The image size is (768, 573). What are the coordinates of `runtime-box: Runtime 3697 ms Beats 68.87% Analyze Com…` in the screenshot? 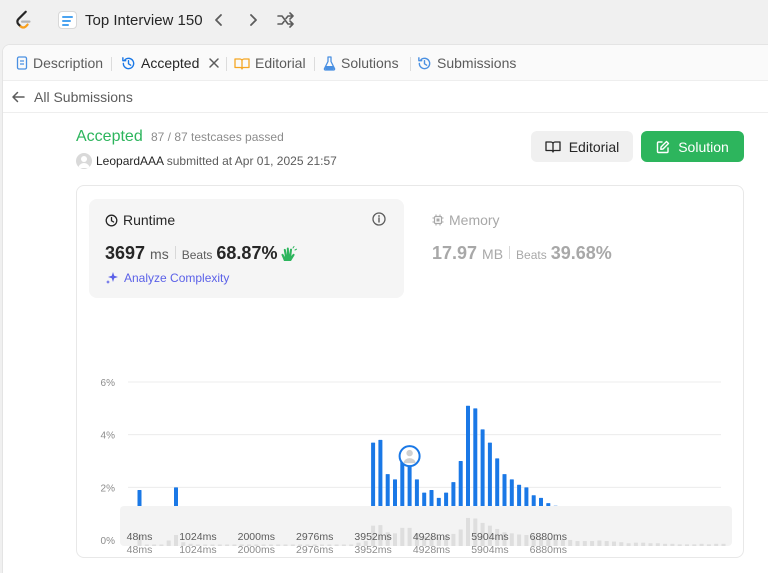 It's located at (246, 248).